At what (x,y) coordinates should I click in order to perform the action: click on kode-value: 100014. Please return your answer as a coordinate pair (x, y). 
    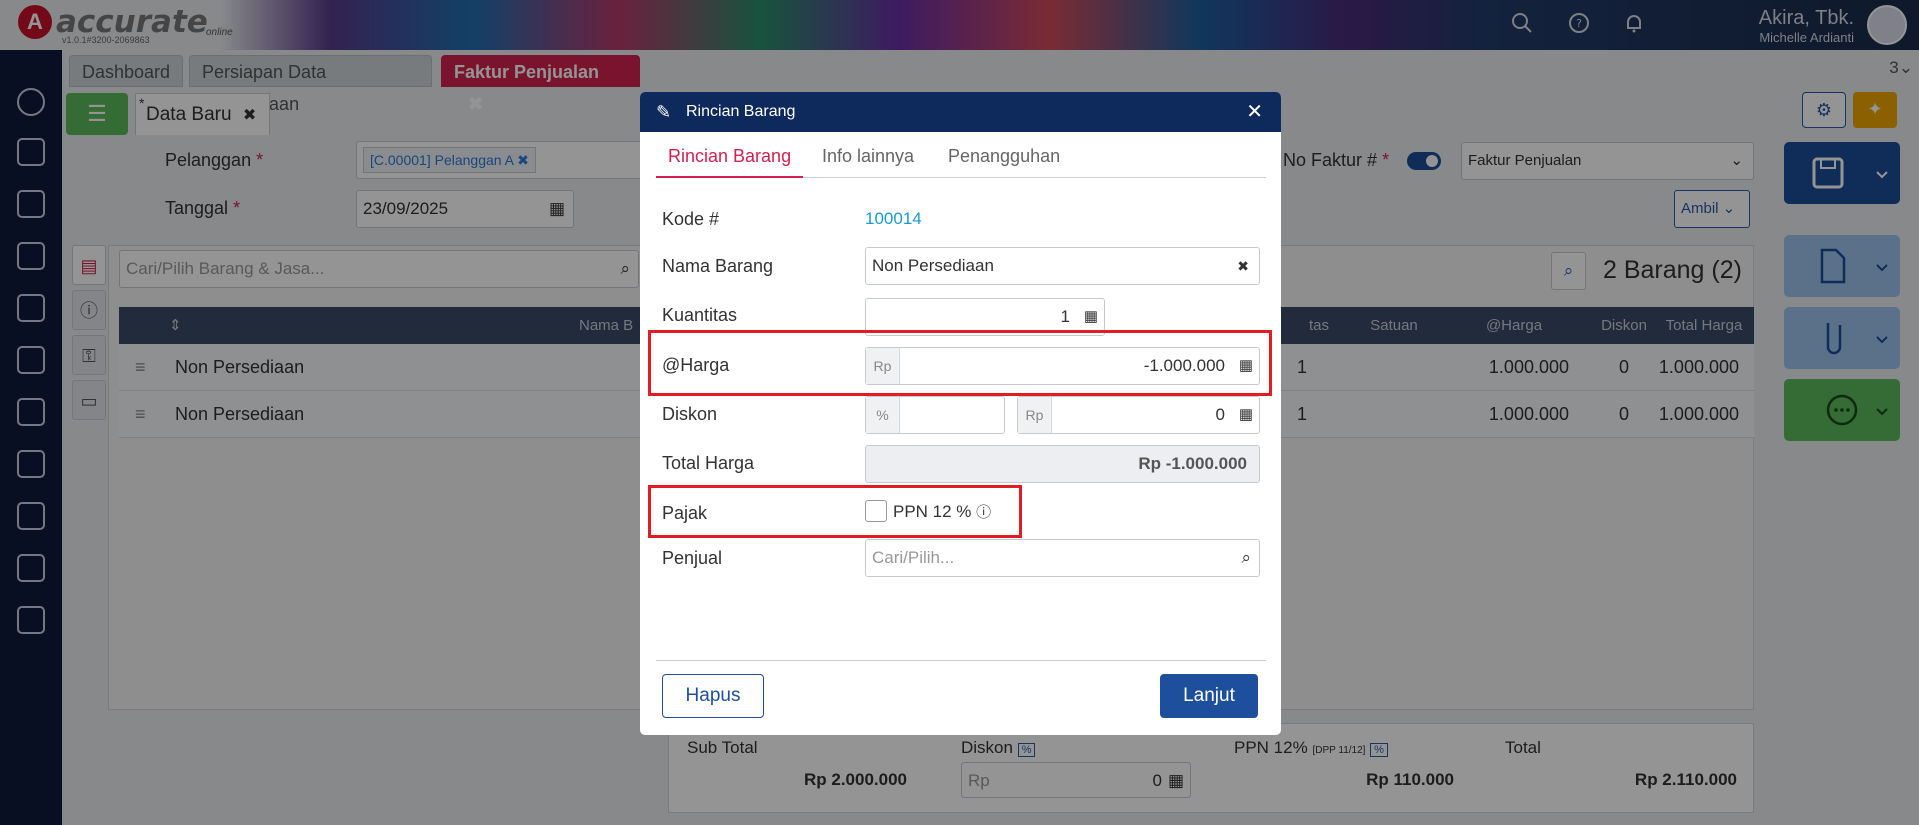
    Looking at the image, I should click on (893, 218).